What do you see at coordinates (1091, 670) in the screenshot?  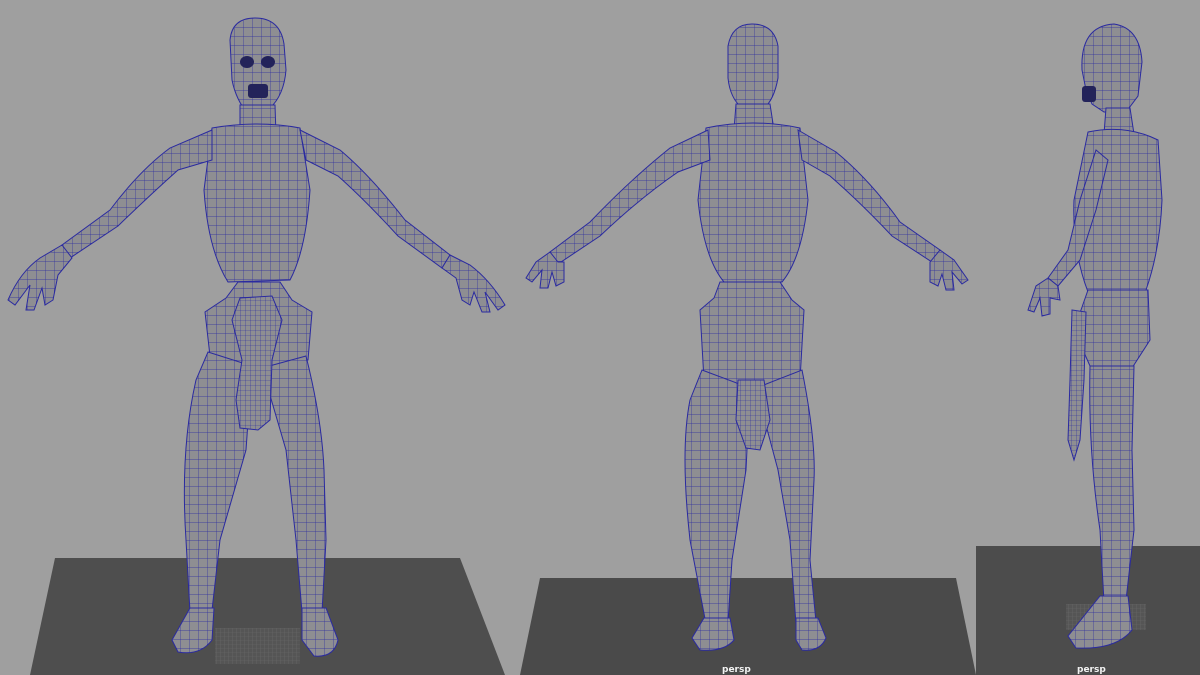 I see `camera-label-side: persp` at bounding box center [1091, 670].